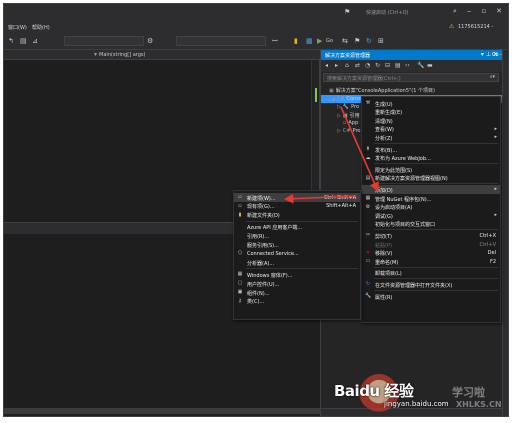 This screenshot has height=423, width=515. I want to click on menu-item-label: 卸载项目(L), so click(388, 274).